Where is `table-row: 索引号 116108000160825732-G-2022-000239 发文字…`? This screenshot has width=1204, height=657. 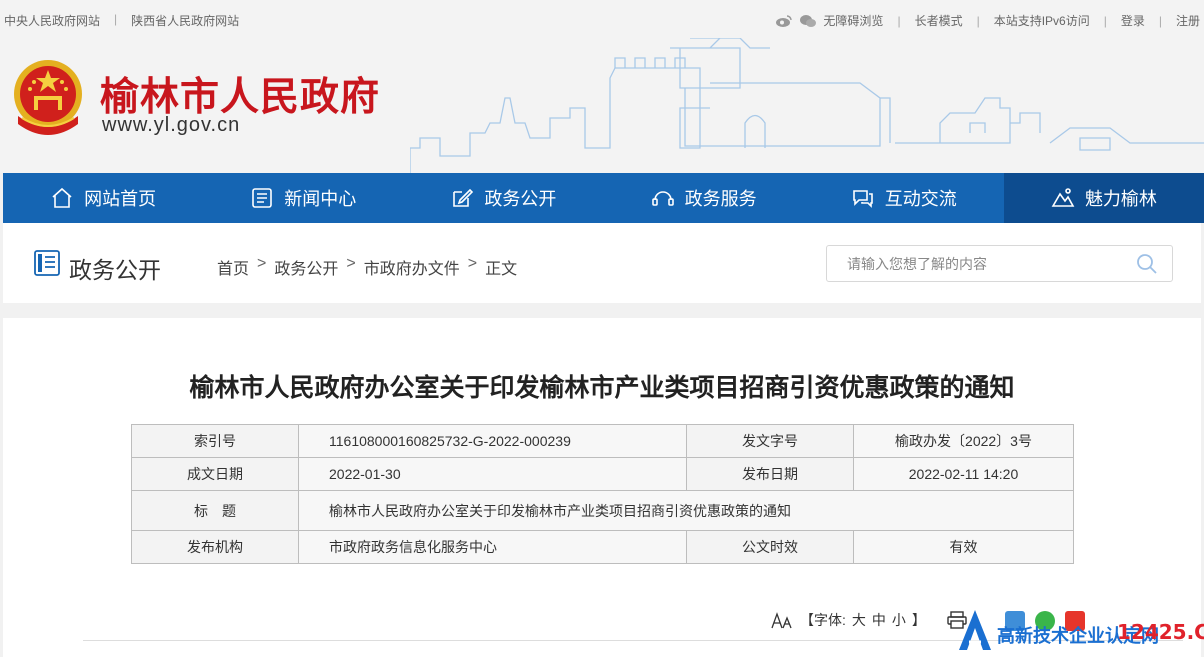 table-row: 索引号 116108000160825732-G-2022-000239 发文字… is located at coordinates (602, 441).